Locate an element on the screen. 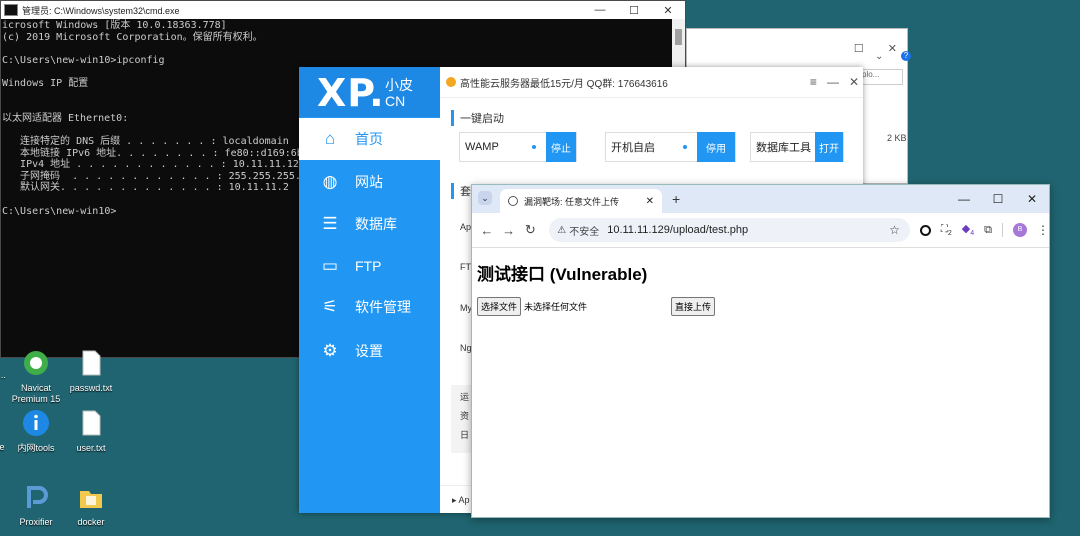 The width and height of the screenshot is (1080, 536). warning-icon: ⚠ is located at coordinates (561, 230).